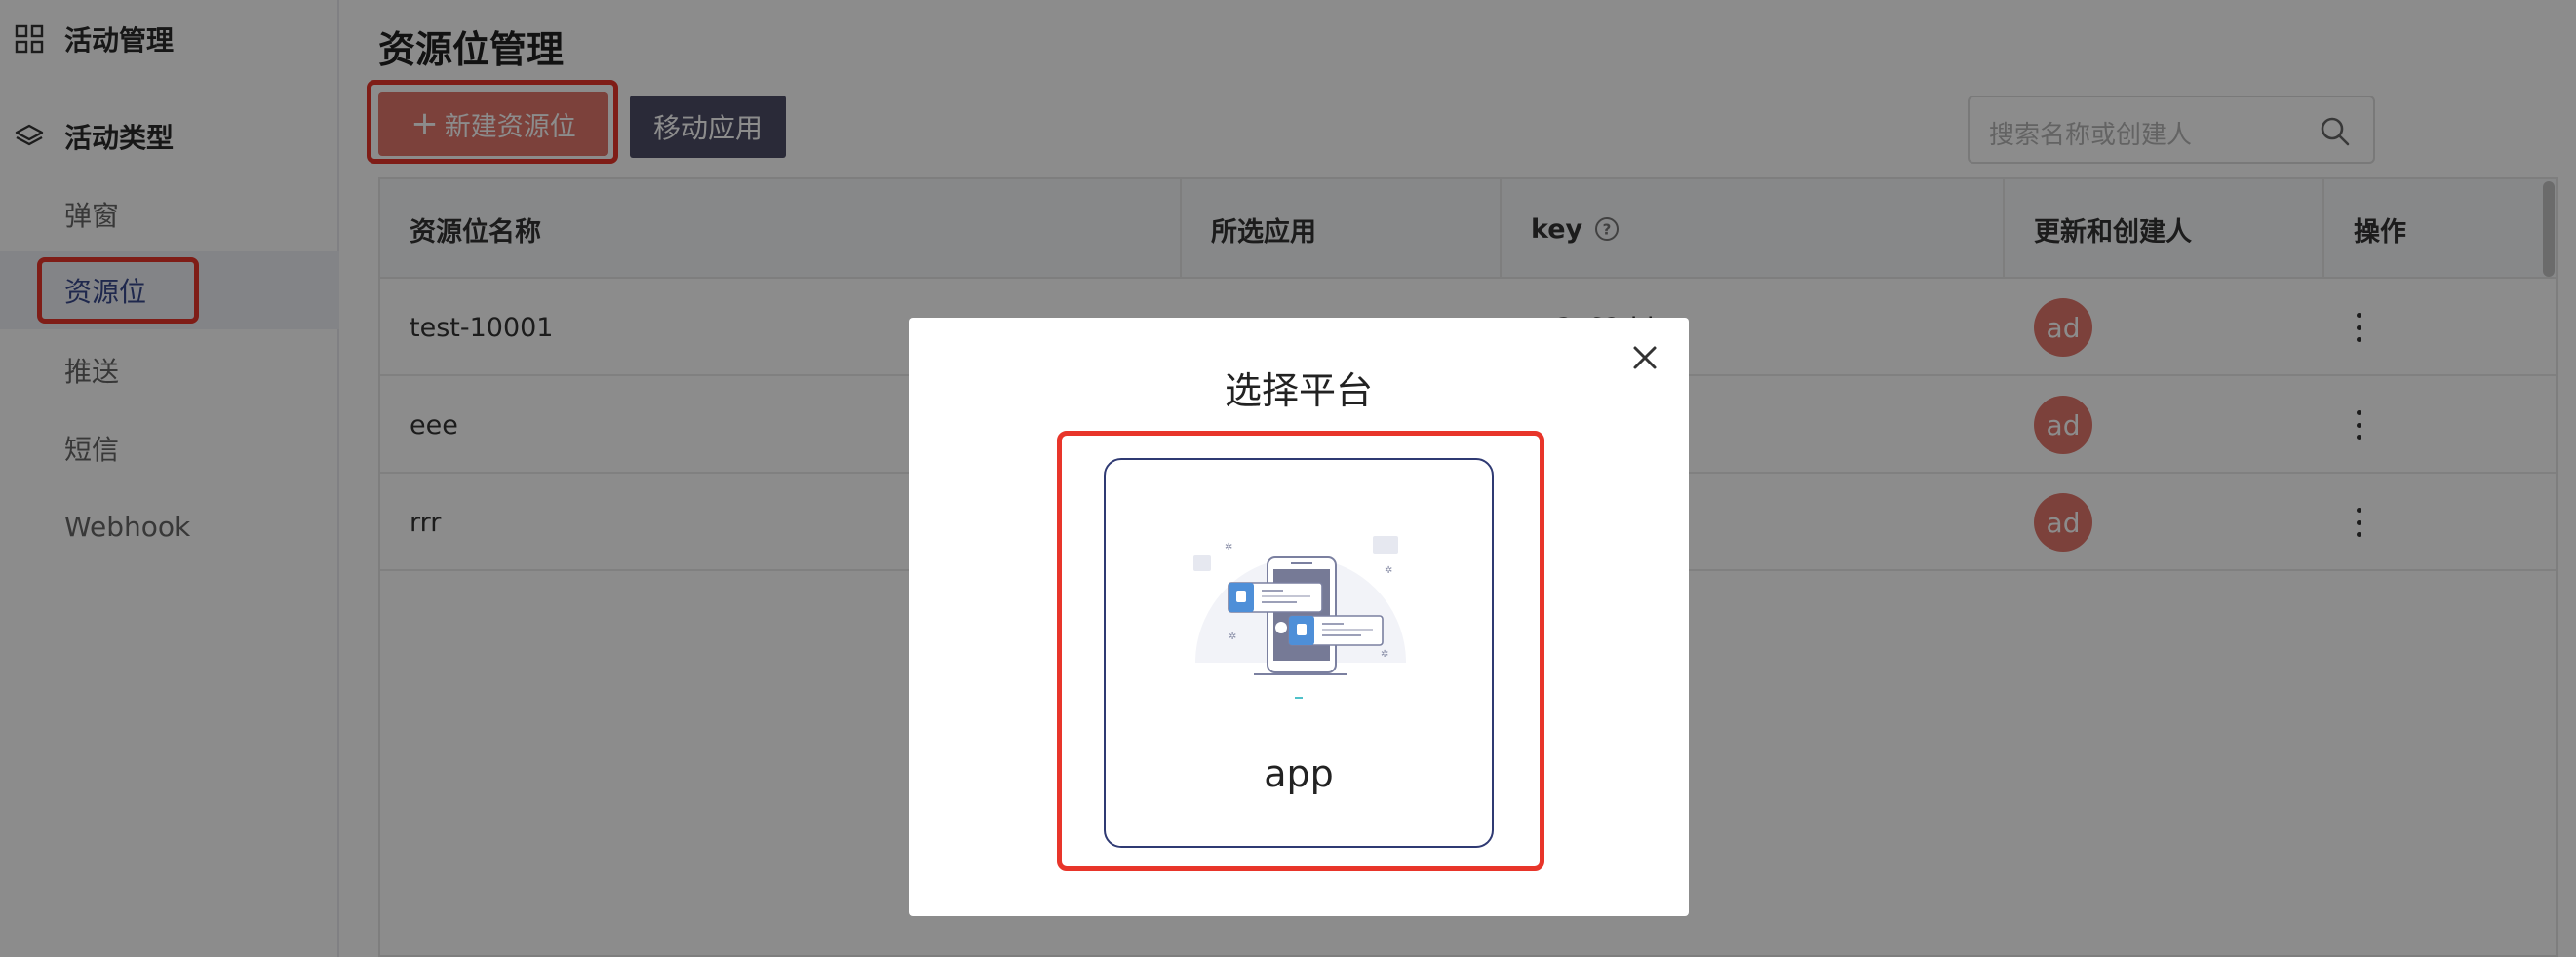 Image resolution: width=2576 pixels, height=957 pixels. I want to click on close-icon, so click(1644, 358).